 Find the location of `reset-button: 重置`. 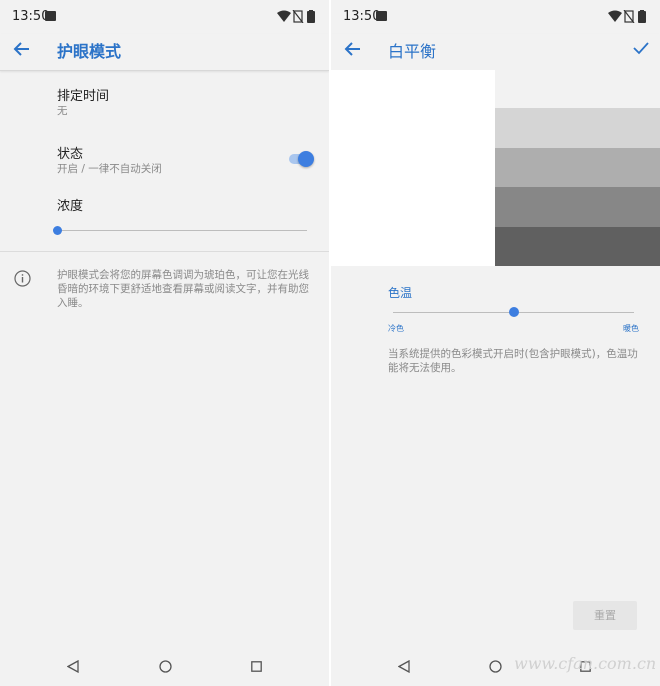

reset-button: 重置 is located at coordinates (605, 615).